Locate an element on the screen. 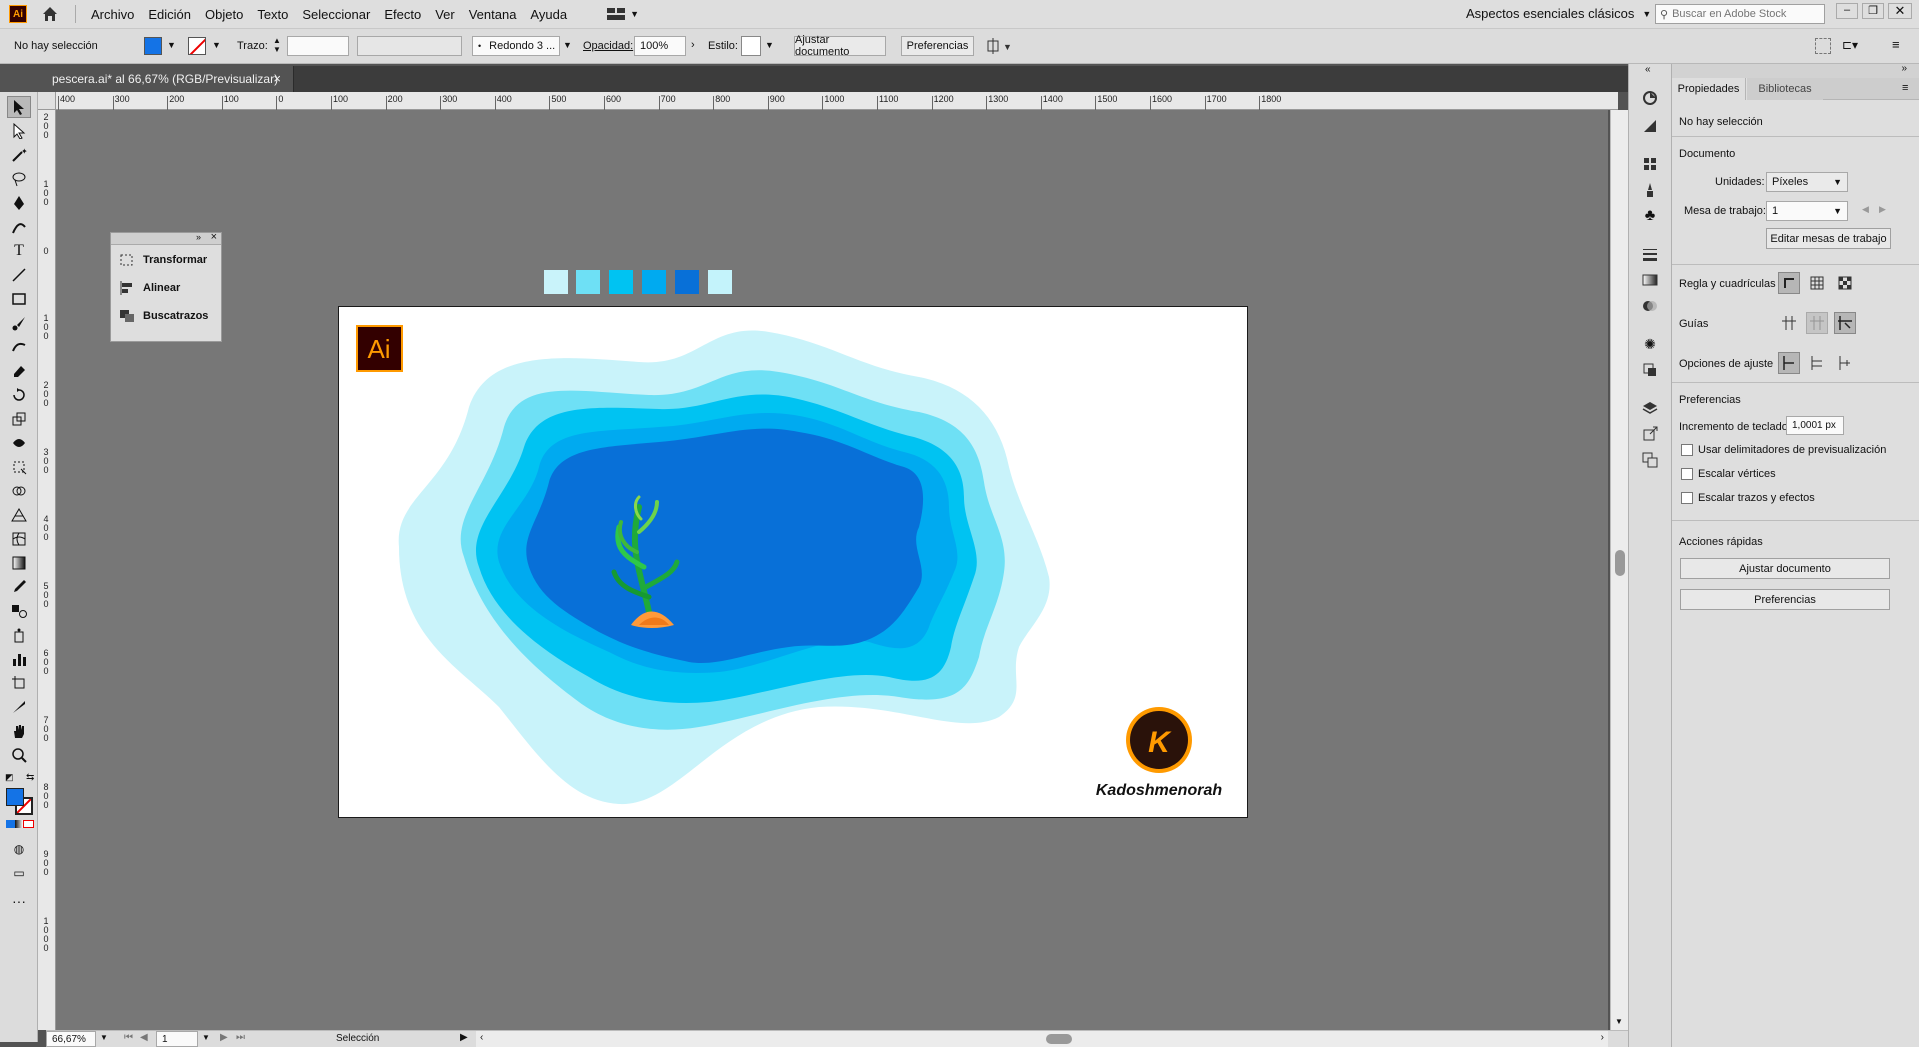  width-tool-icon is located at coordinates (19, 443).